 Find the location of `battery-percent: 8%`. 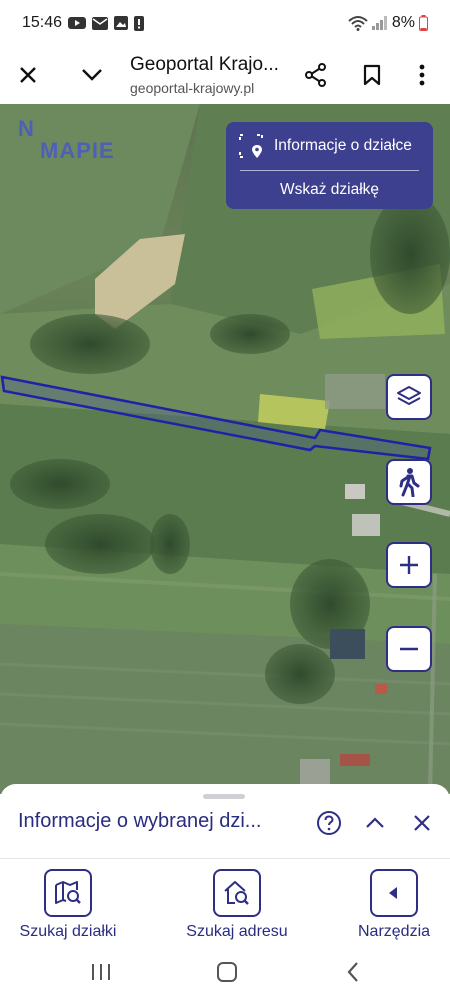

battery-percent: 8% is located at coordinates (403, 22).